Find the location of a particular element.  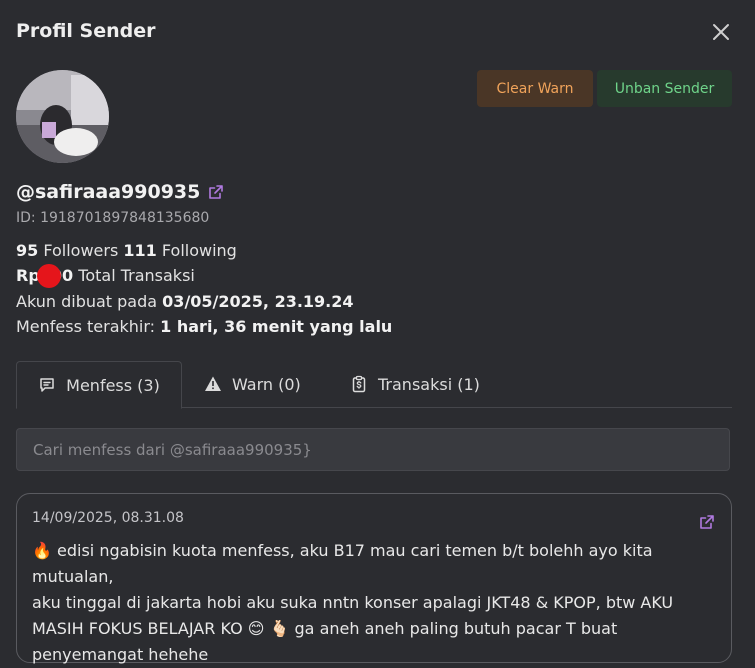

close-icon is located at coordinates (721, 32).